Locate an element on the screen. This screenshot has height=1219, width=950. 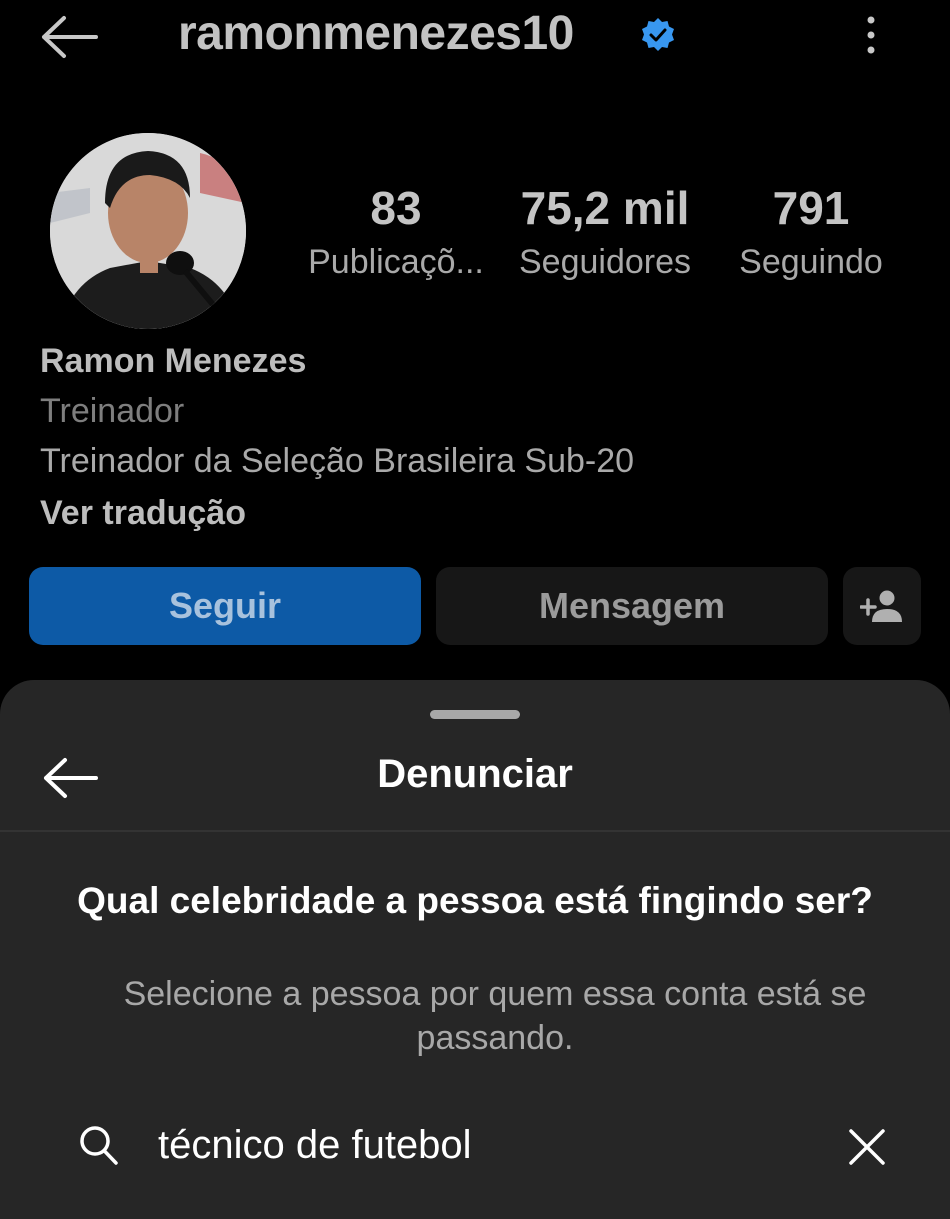
search-icon is located at coordinates (99, 1145).